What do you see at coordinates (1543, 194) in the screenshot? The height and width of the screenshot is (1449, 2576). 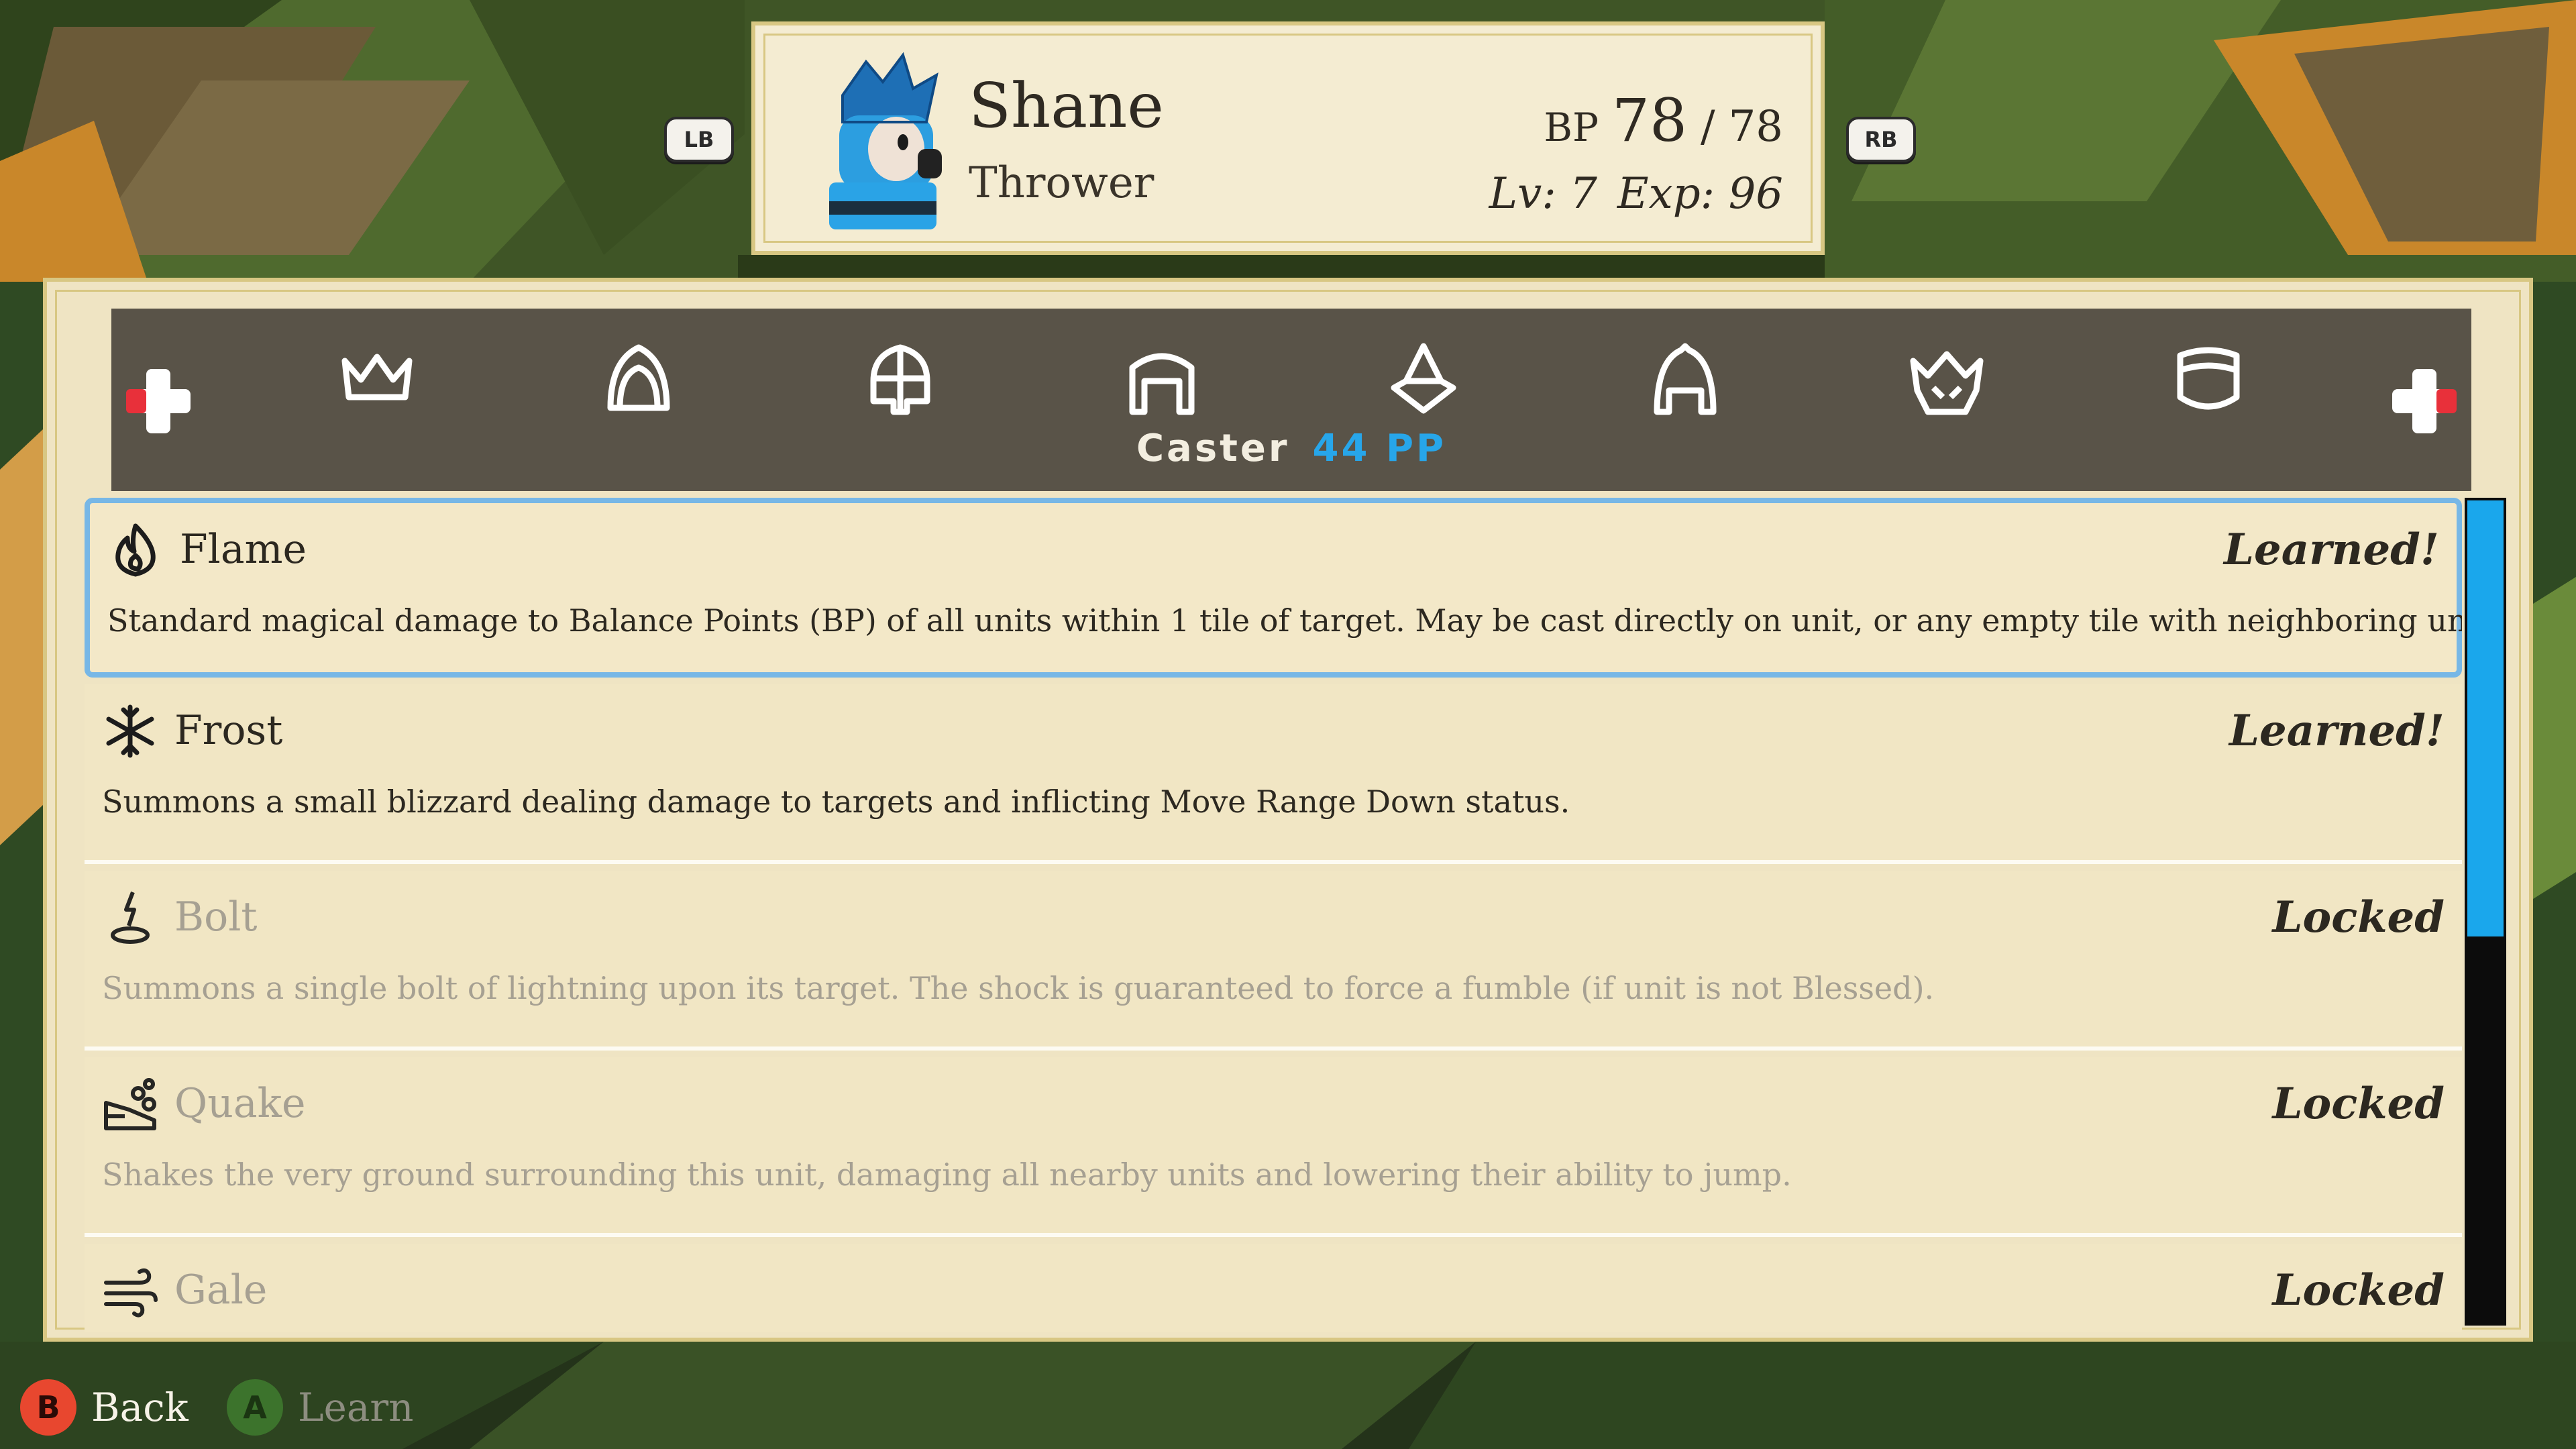 I see `unit-level: Lv: 7` at bounding box center [1543, 194].